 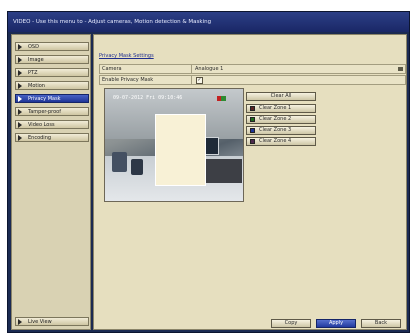 I want to click on clear-zone-1-button: Clear Zone 1, so click(x=281, y=108).